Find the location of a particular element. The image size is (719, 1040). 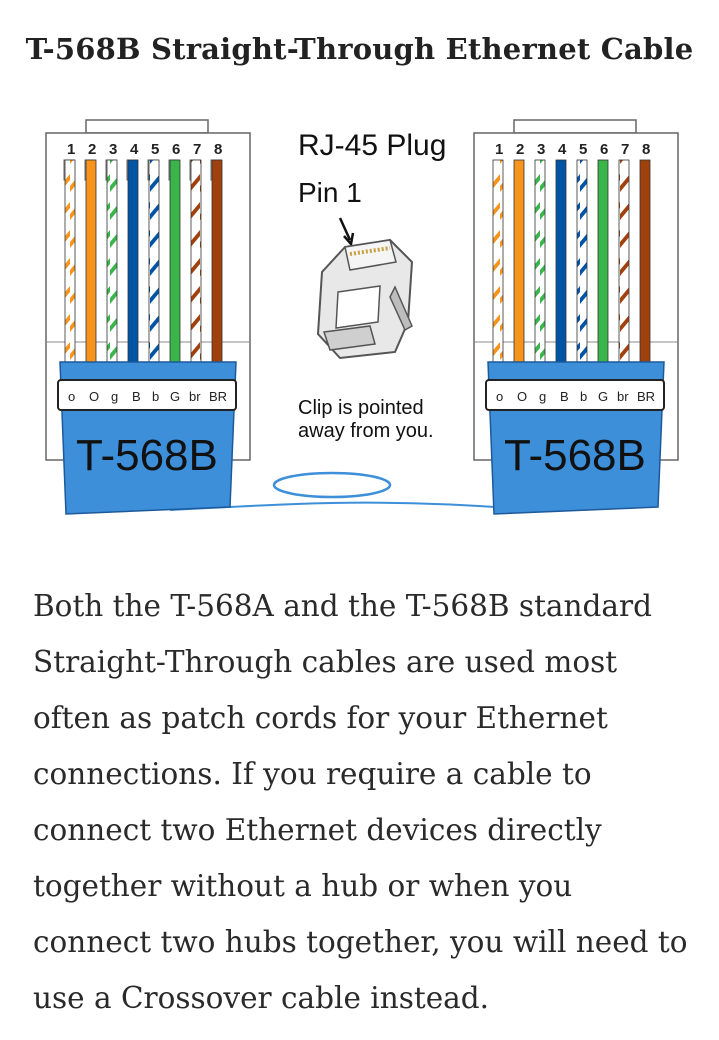

left-code-8: BR is located at coordinates (218, 396).